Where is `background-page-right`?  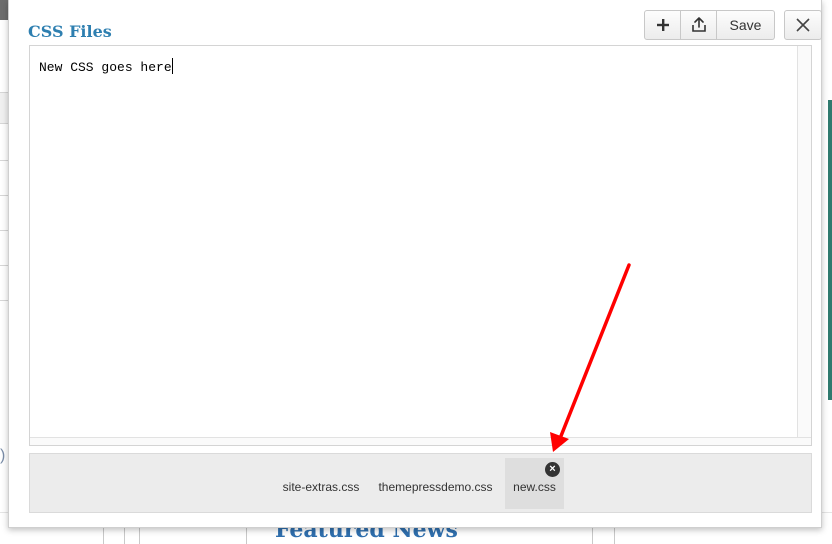 background-page-right is located at coordinates (827, 271).